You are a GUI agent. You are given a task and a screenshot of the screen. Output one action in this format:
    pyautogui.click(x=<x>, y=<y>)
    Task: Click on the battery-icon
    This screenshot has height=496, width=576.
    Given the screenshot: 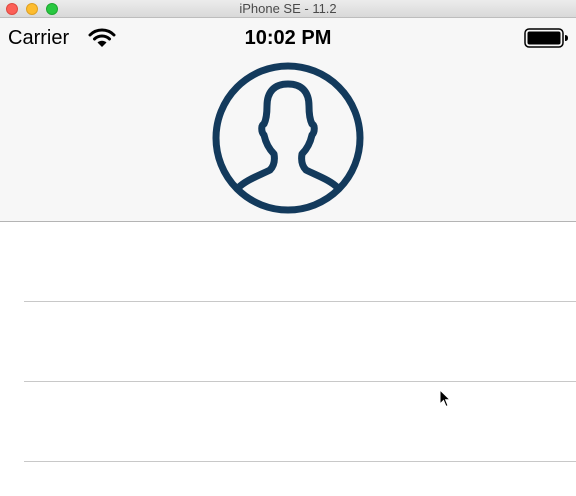 What is the action you would take?
    pyautogui.click(x=546, y=38)
    